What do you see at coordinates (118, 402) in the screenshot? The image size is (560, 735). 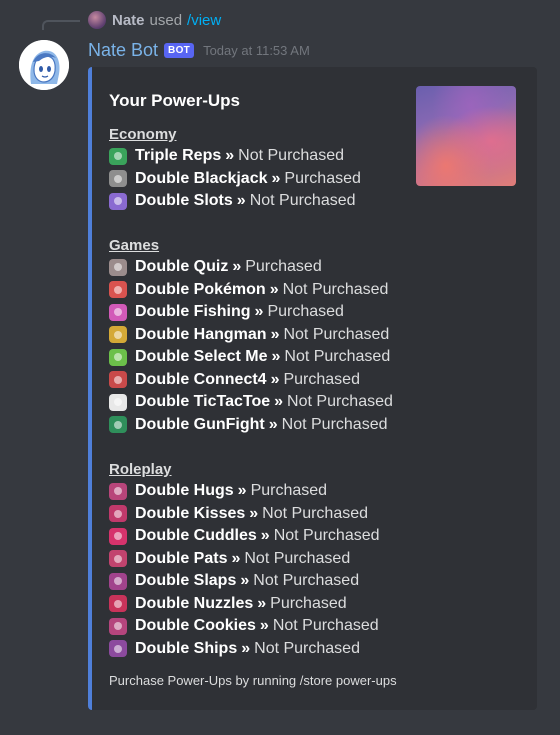 I see `tictactoe-icon` at bounding box center [118, 402].